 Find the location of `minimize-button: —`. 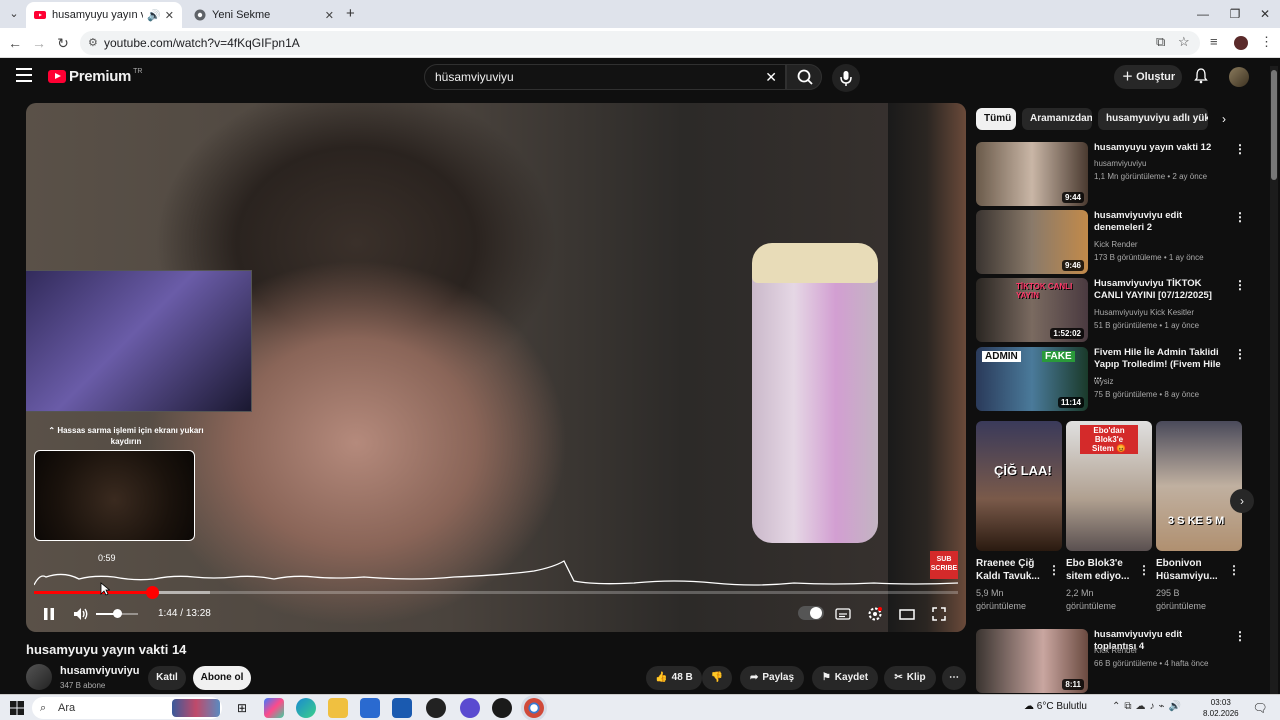

minimize-button: — is located at coordinates (1203, 14).